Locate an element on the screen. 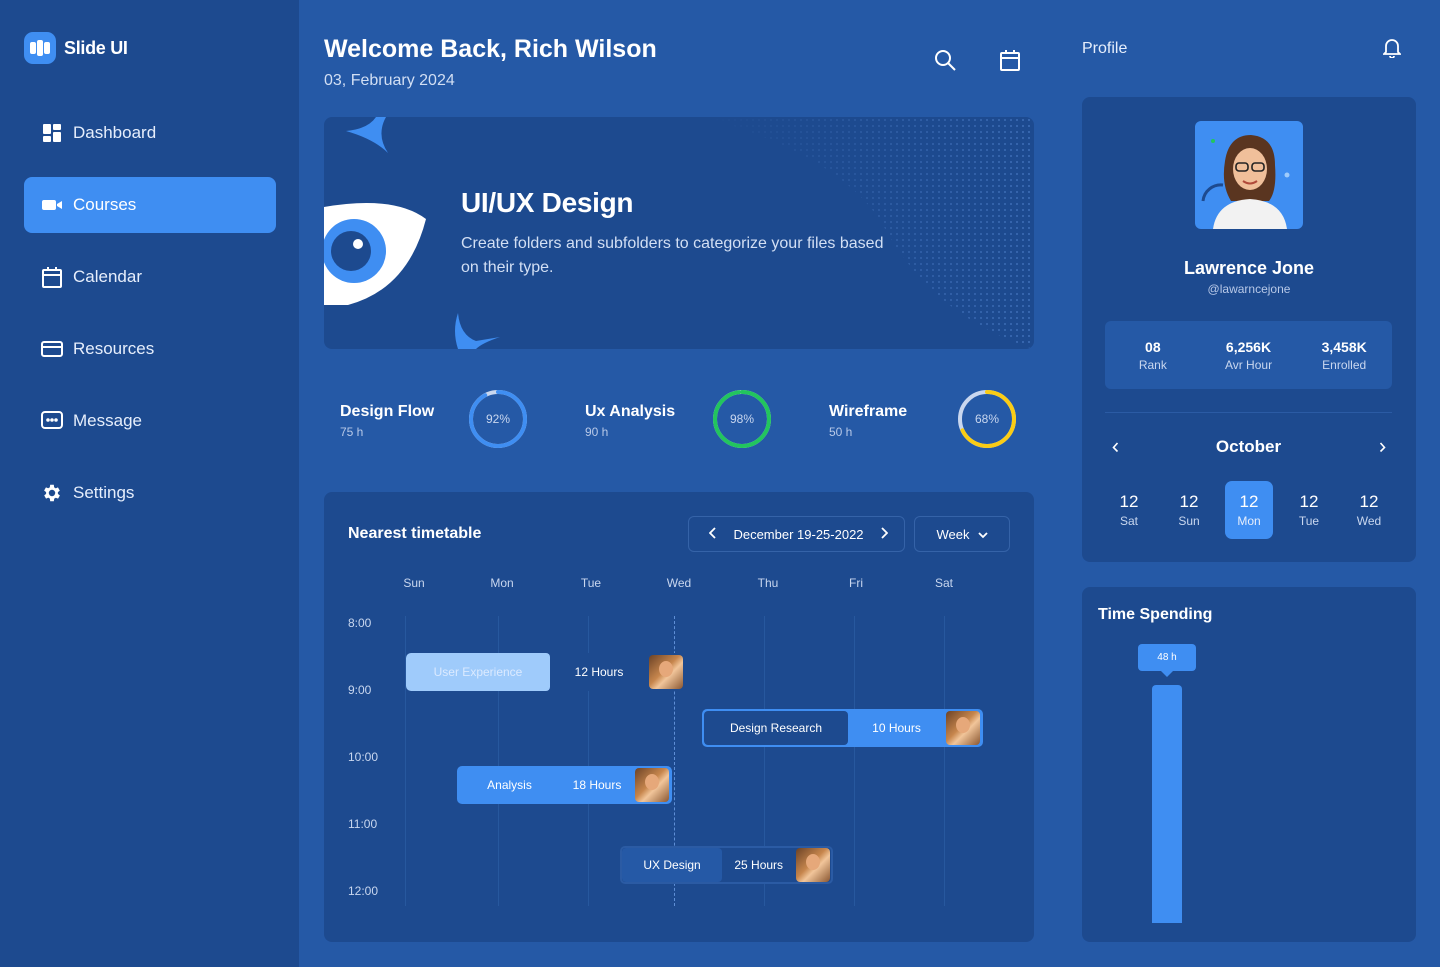 This screenshot has height=967, width=1440. welcome-title: Welcome Back, Rich Wilson is located at coordinates (490, 49).